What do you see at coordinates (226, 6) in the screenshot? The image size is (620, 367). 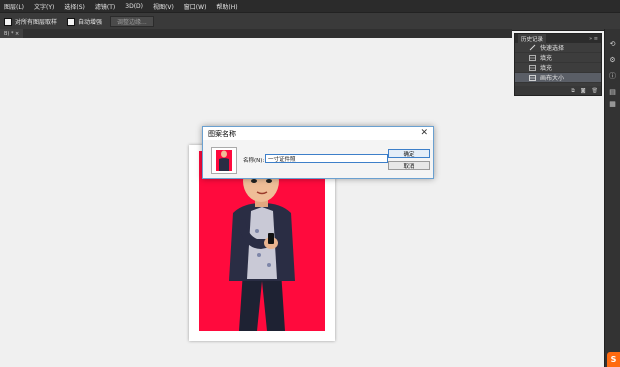 I see `menu-help: 帮助(H)` at bounding box center [226, 6].